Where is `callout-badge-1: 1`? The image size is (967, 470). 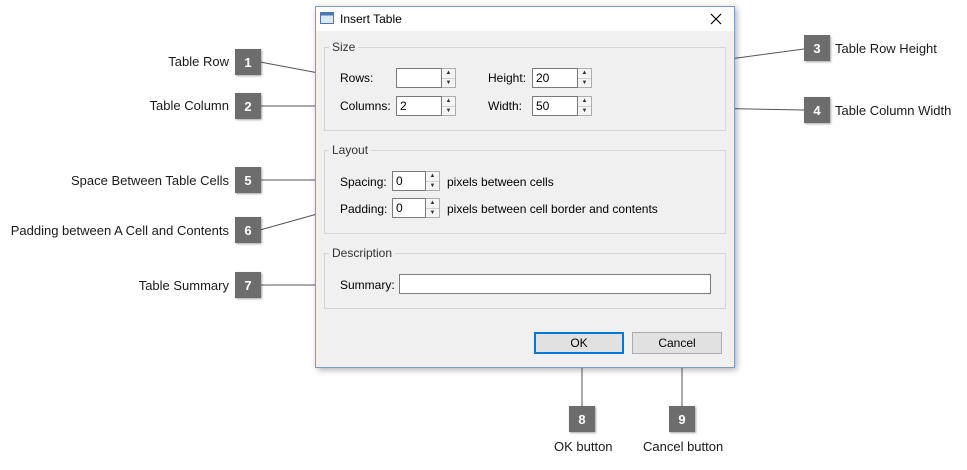 callout-badge-1: 1 is located at coordinates (248, 62).